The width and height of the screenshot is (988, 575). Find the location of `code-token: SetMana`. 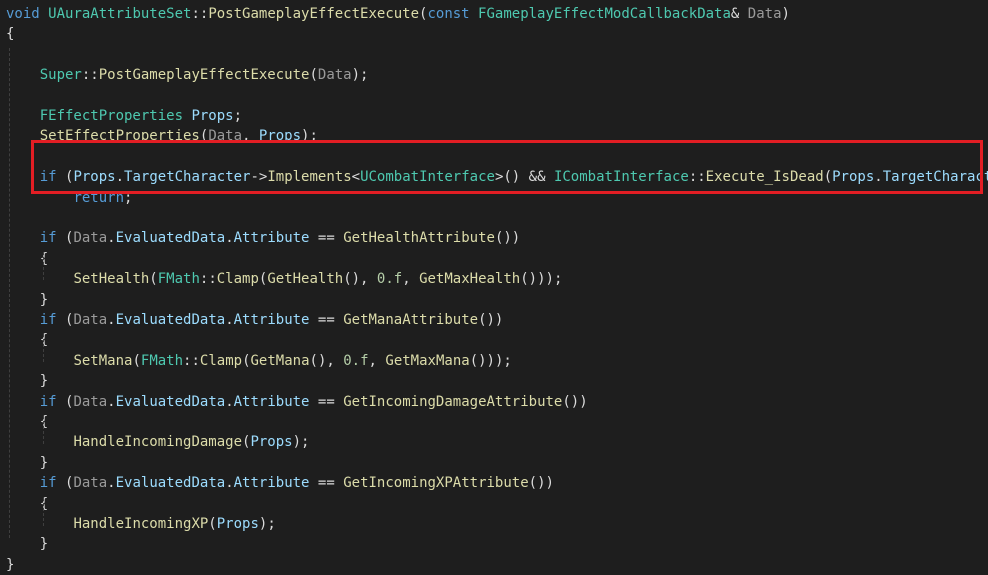

code-token: SetMana is located at coordinates (103, 360).